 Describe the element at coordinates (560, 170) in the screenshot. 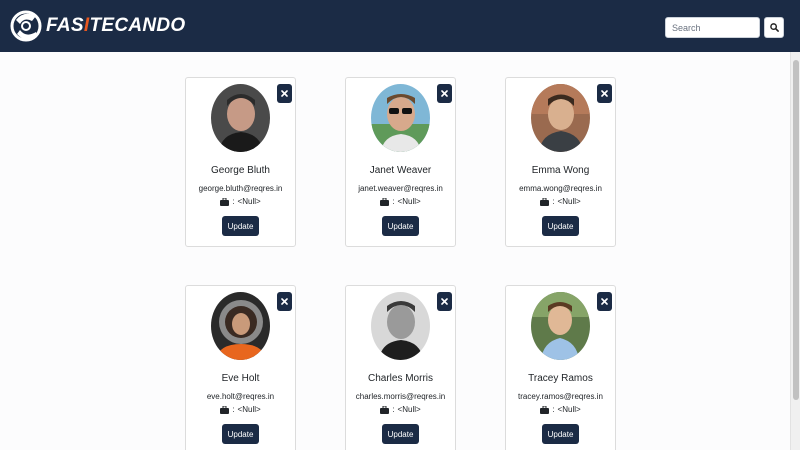

I see `user-name: Emma Wong` at that location.